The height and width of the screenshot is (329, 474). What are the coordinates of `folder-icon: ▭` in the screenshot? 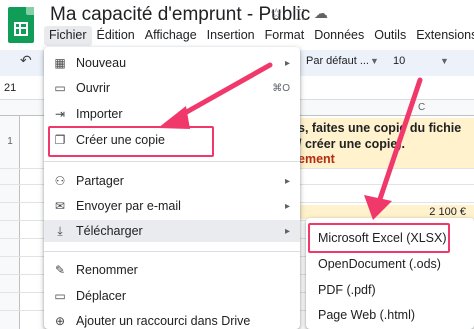 It's located at (60, 88).